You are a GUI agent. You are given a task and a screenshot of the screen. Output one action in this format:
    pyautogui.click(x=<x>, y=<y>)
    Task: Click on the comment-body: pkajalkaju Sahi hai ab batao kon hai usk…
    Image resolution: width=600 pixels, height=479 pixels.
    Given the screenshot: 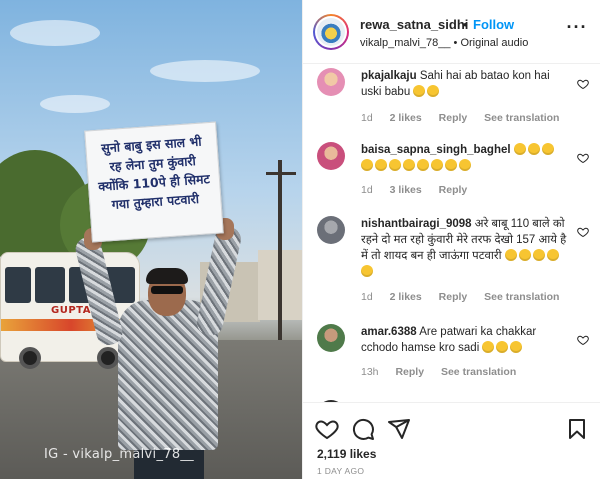 What is the action you would take?
    pyautogui.click(x=467, y=84)
    